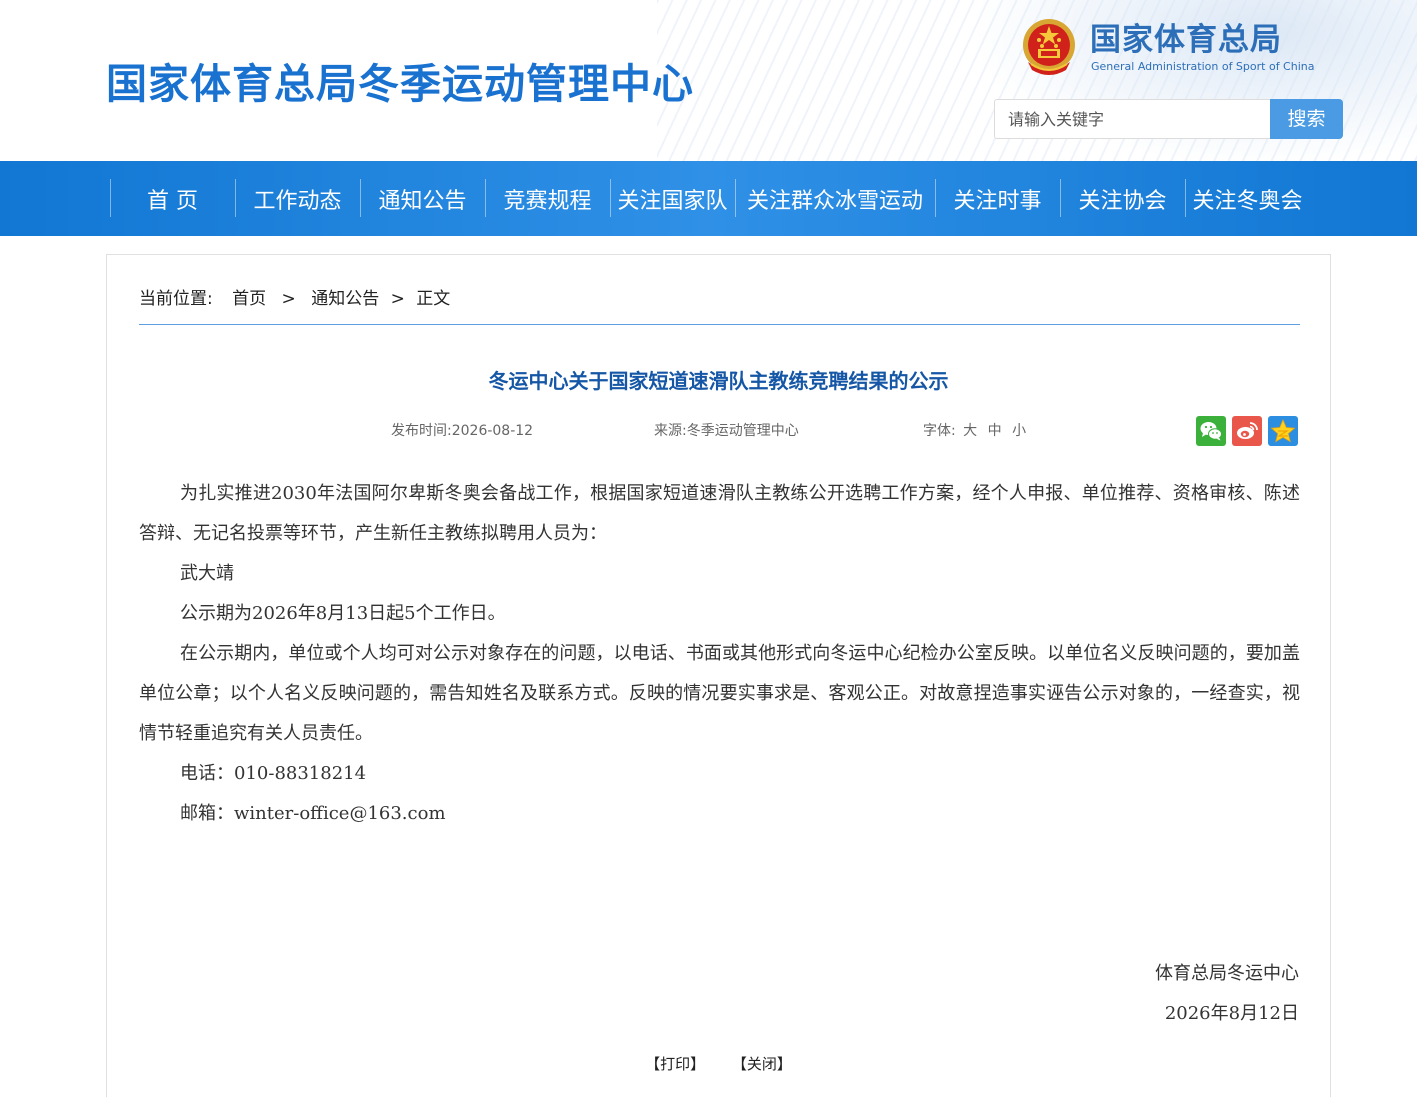 The width and height of the screenshot is (1417, 1097). Describe the element at coordinates (297, 198) in the screenshot. I see `nav-item-work-news: 工作动态` at that location.